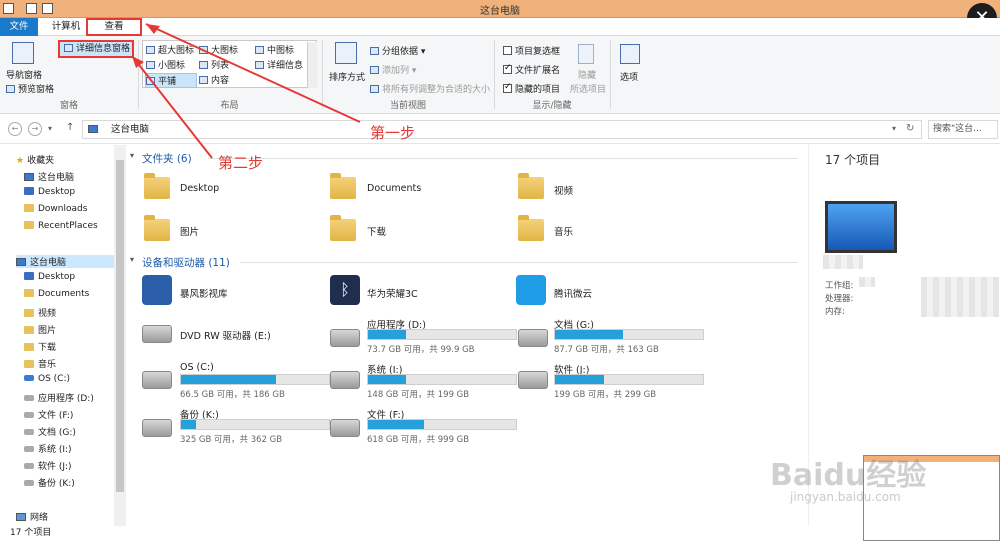  I want to click on annotation-arrow-step1, so click(253, 73).